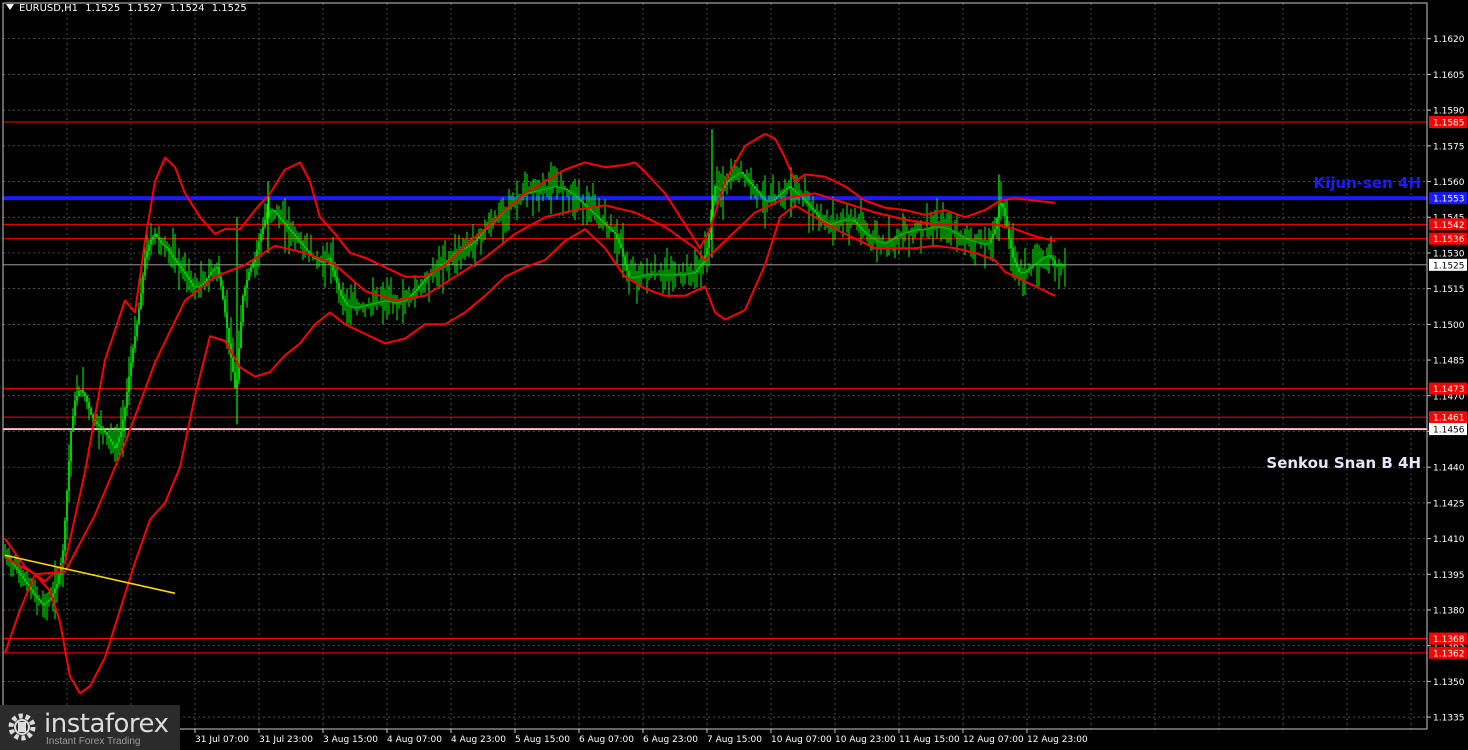  I want to click on y-tick-label: 1.1425, so click(1449, 504).